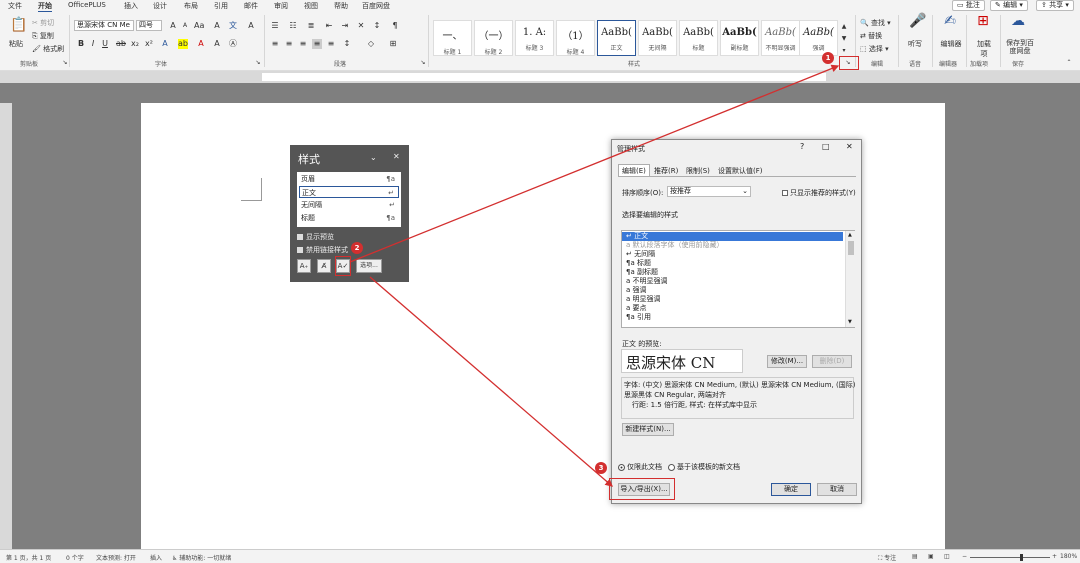 This screenshot has width=1080, height=563. I want to click on zoom-in-icon: +, so click(1054, 556).